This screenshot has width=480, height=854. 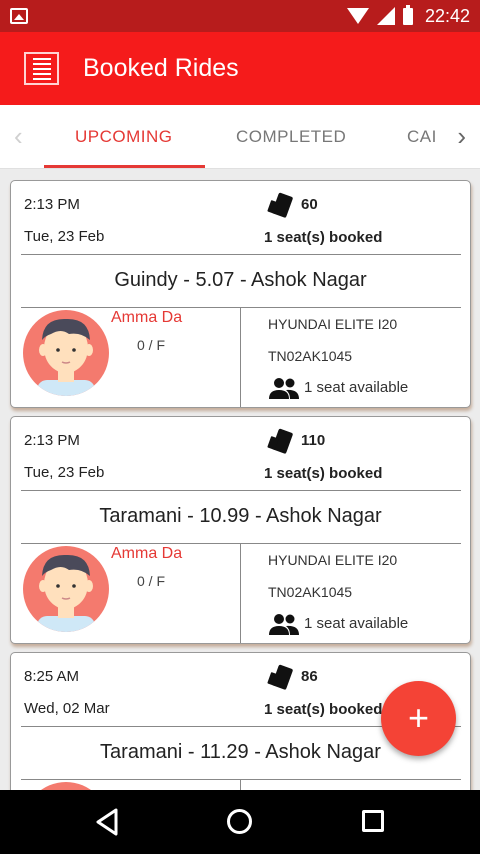 I want to click on back-icon, so click(x=107, y=822).